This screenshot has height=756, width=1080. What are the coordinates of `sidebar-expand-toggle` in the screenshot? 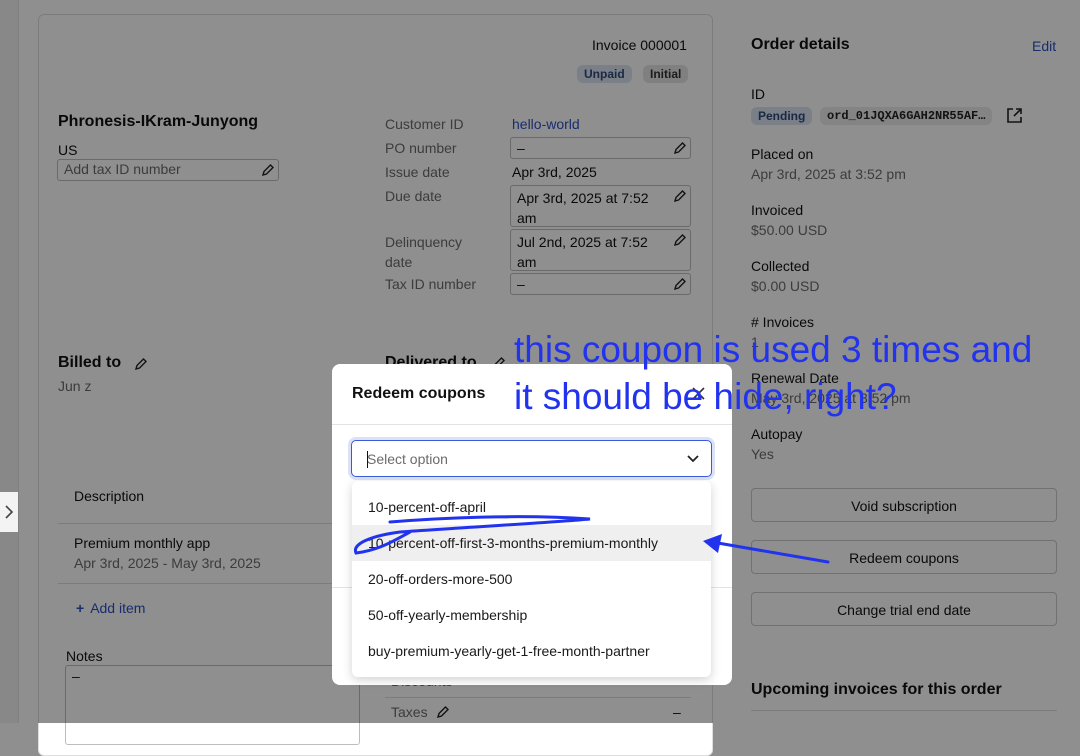 It's located at (9, 512).